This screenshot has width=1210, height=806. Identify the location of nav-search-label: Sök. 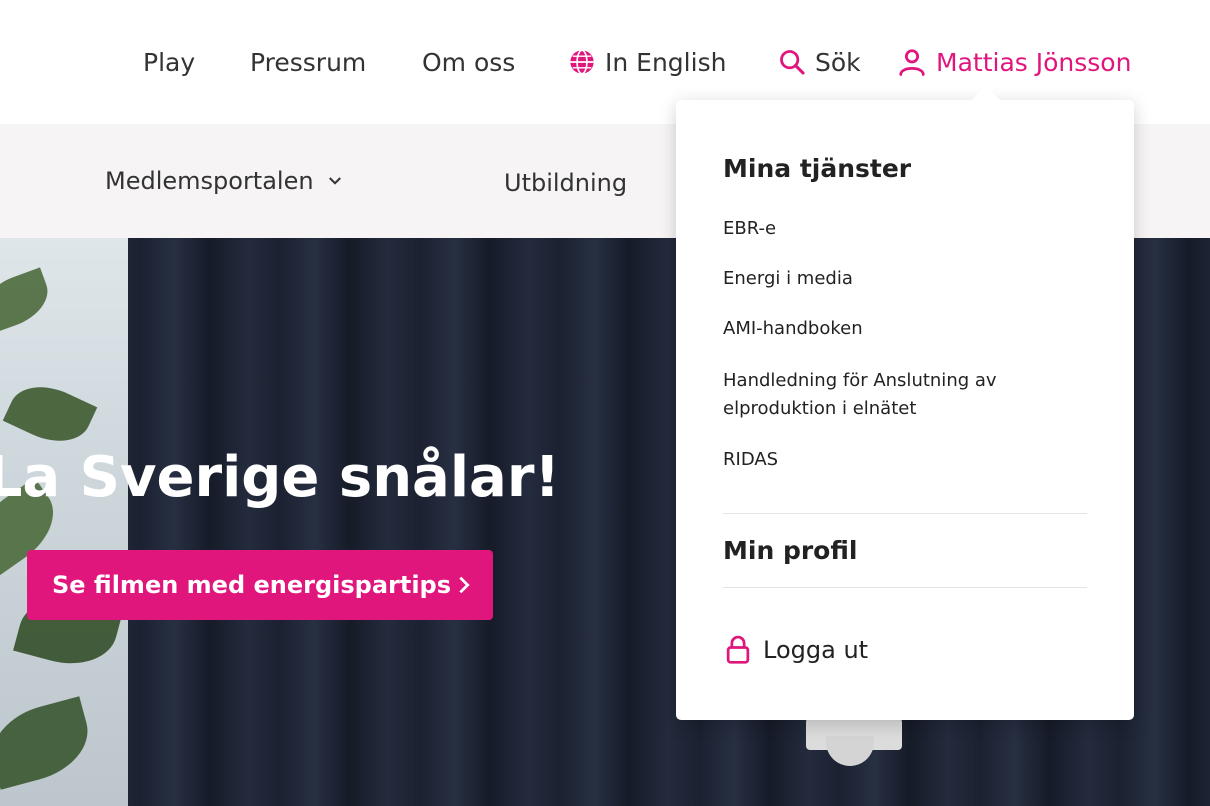
(838, 62).